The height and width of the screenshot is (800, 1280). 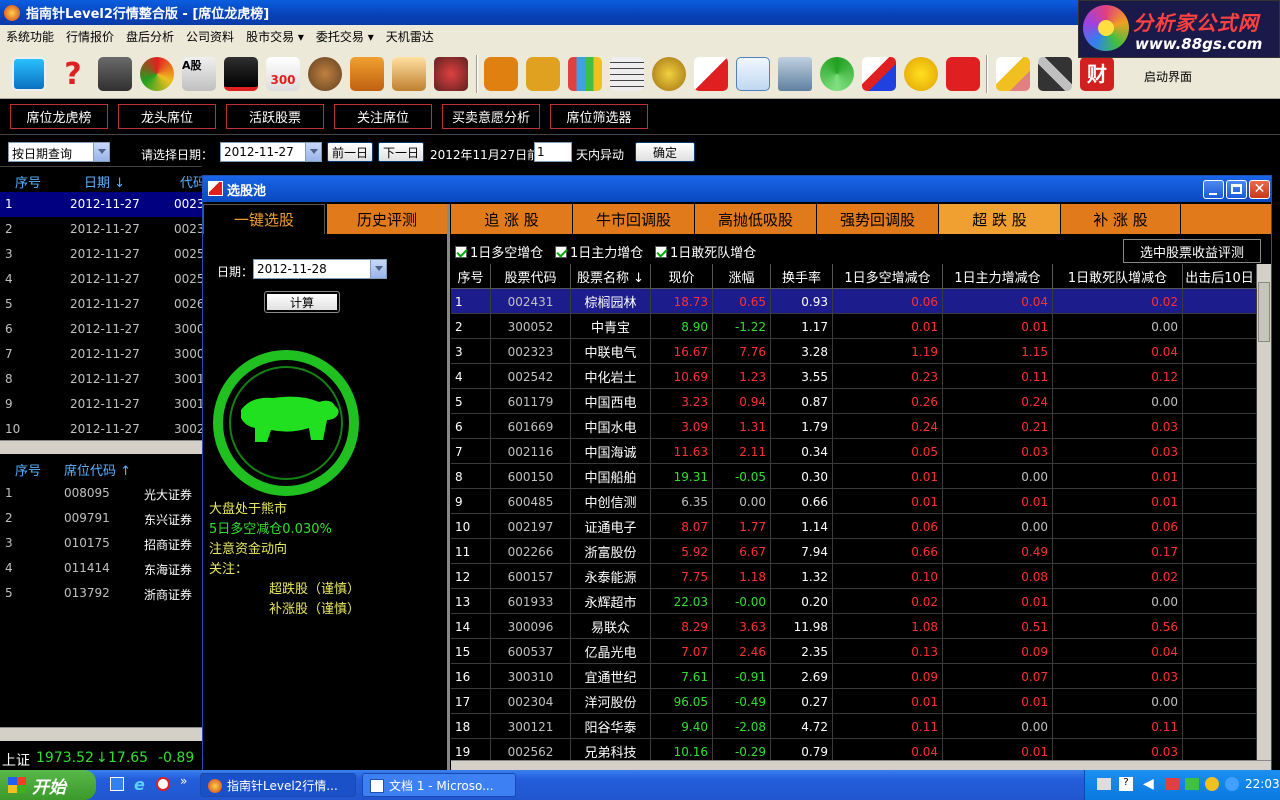 I want to click on grid-icon, so click(x=963, y=74).